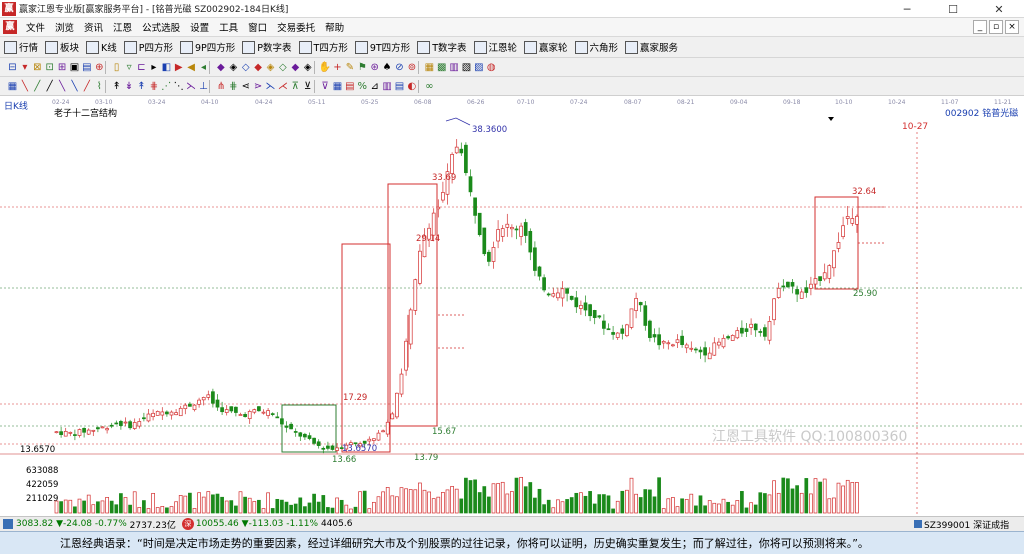  Describe the element at coordinates (122, 27) in the screenshot. I see `menu-gann: 江恩` at that location.